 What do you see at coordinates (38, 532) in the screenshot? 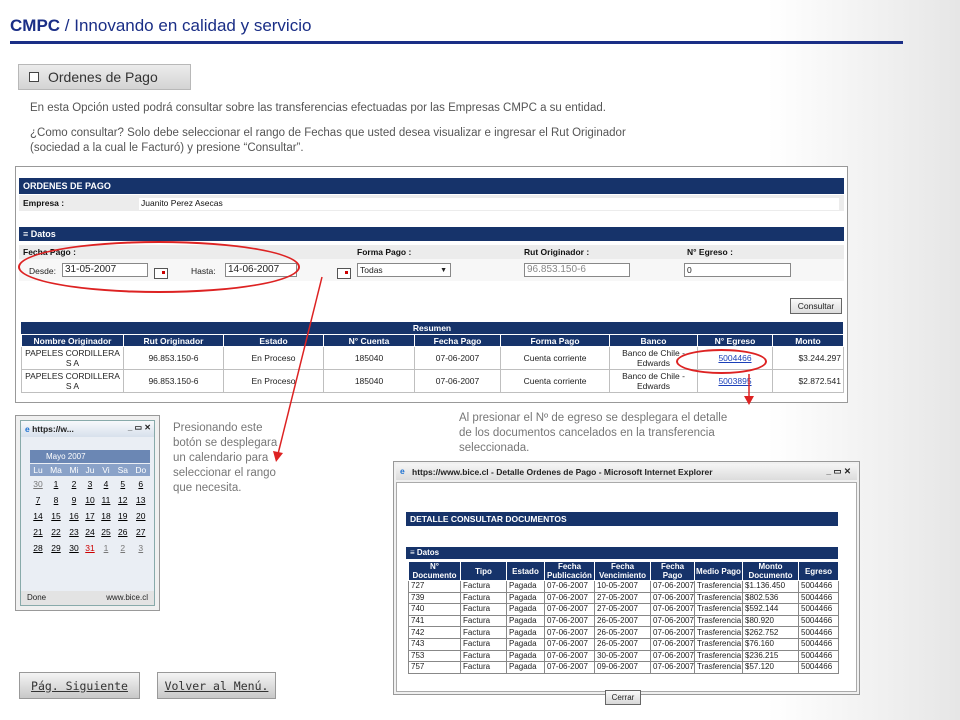
I see `calendar-day: 21` at bounding box center [38, 532].